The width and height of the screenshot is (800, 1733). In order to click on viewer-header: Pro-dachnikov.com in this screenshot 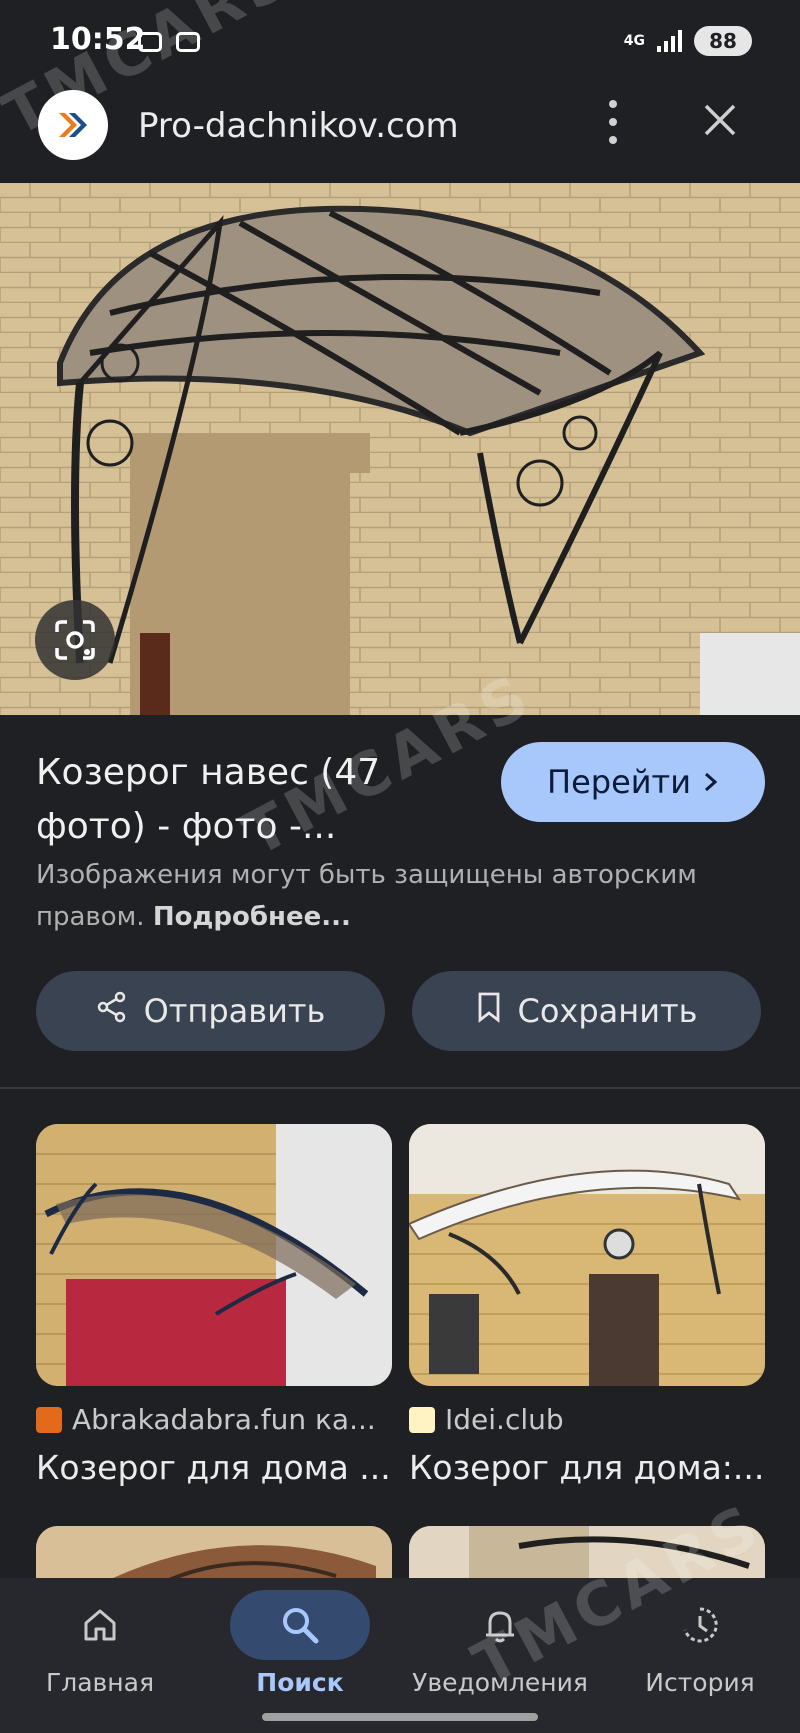, I will do `click(400, 135)`.